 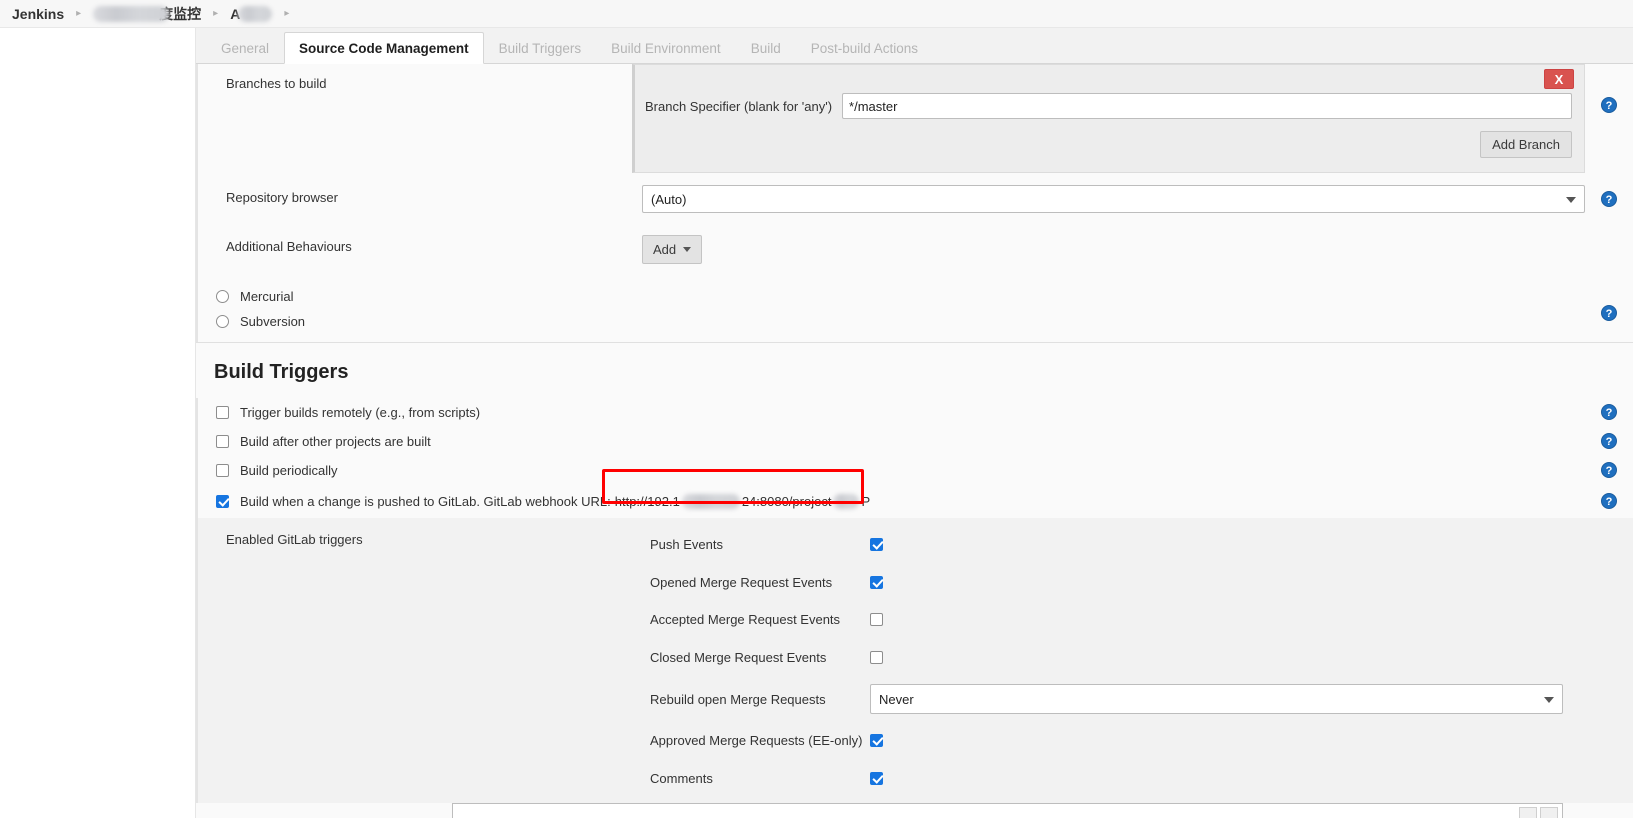 I want to click on checkbox-build-after-other-projects-label: Build after other projects are built, so click(x=335, y=441).